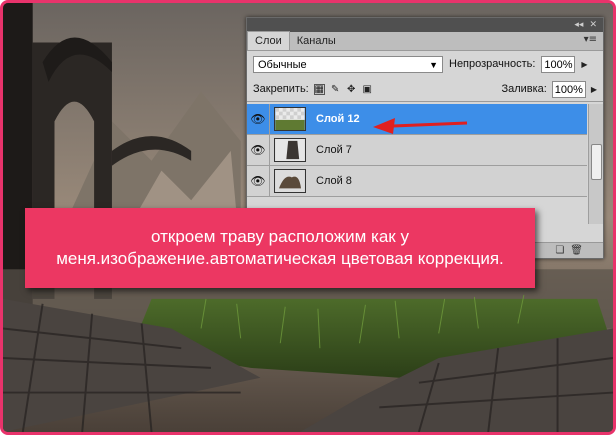 The width and height of the screenshot is (616, 435). Describe the element at coordinates (351, 89) in the screenshot. I see `lock-move-icon: ✥` at that location.